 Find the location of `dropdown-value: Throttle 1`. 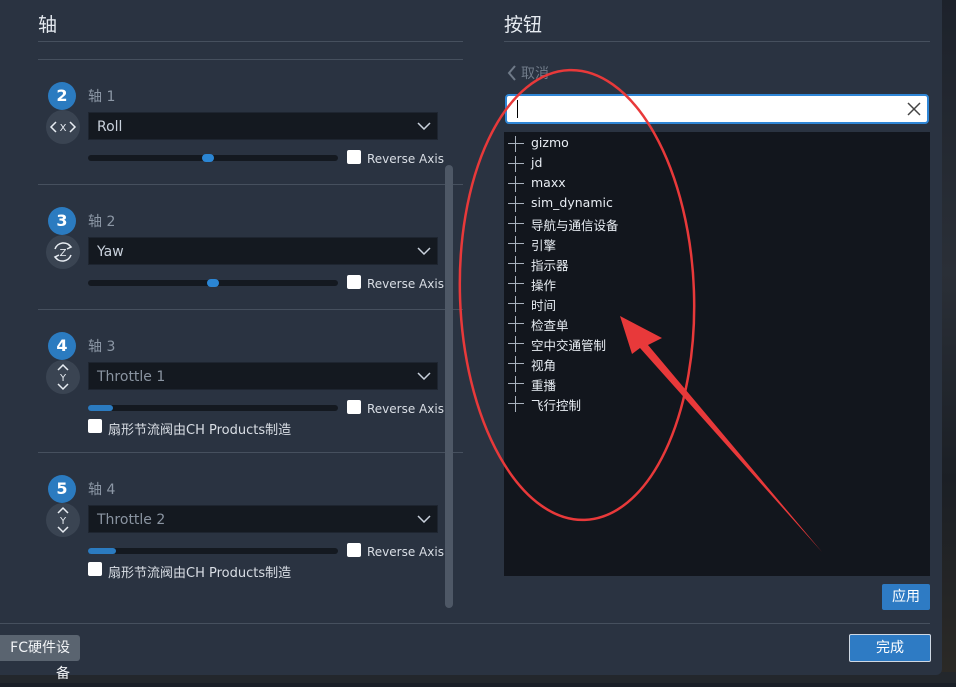

dropdown-value: Throttle 1 is located at coordinates (131, 377).